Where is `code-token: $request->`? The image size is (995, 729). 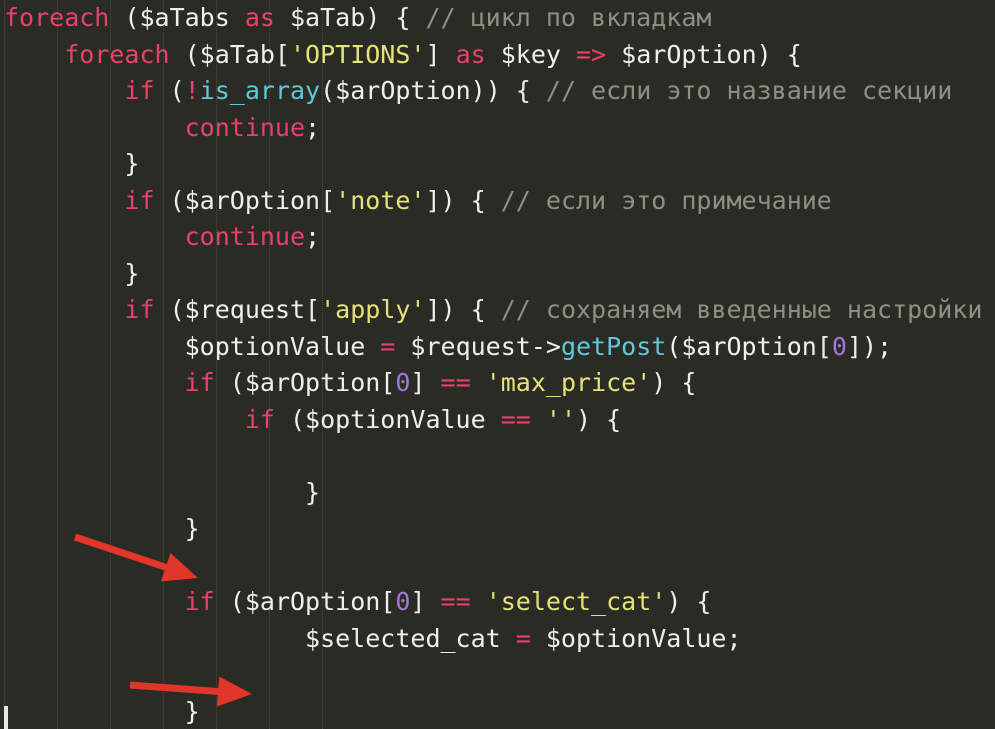 code-token: $request-> is located at coordinates (478, 346).